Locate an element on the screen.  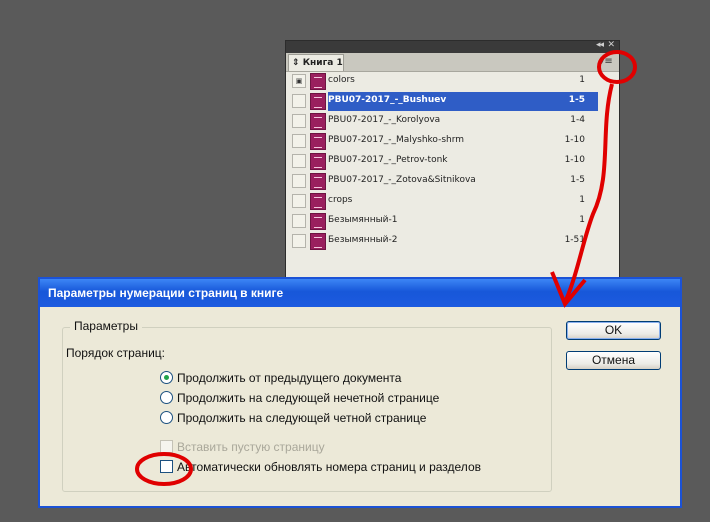
list-item: Безымянный-2 1-51 is located at coordinates (451, 241).